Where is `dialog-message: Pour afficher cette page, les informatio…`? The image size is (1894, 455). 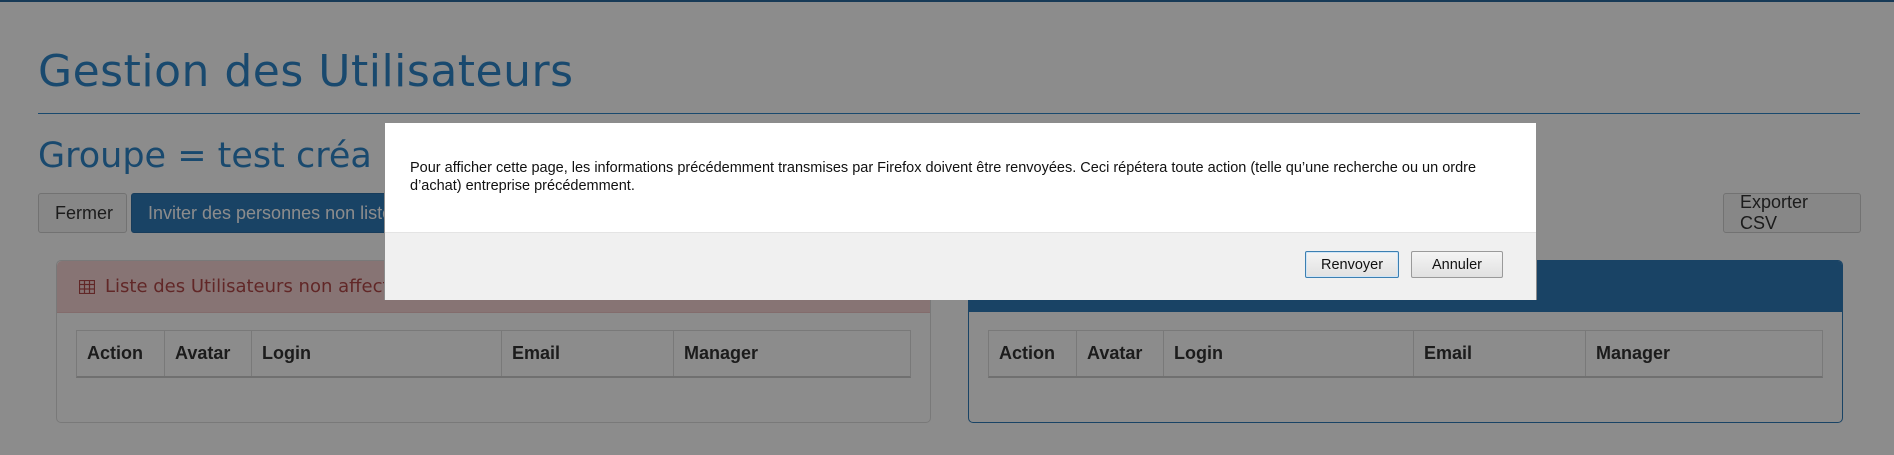 dialog-message: Pour afficher cette page, les informatio… is located at coordinates (943, 177).